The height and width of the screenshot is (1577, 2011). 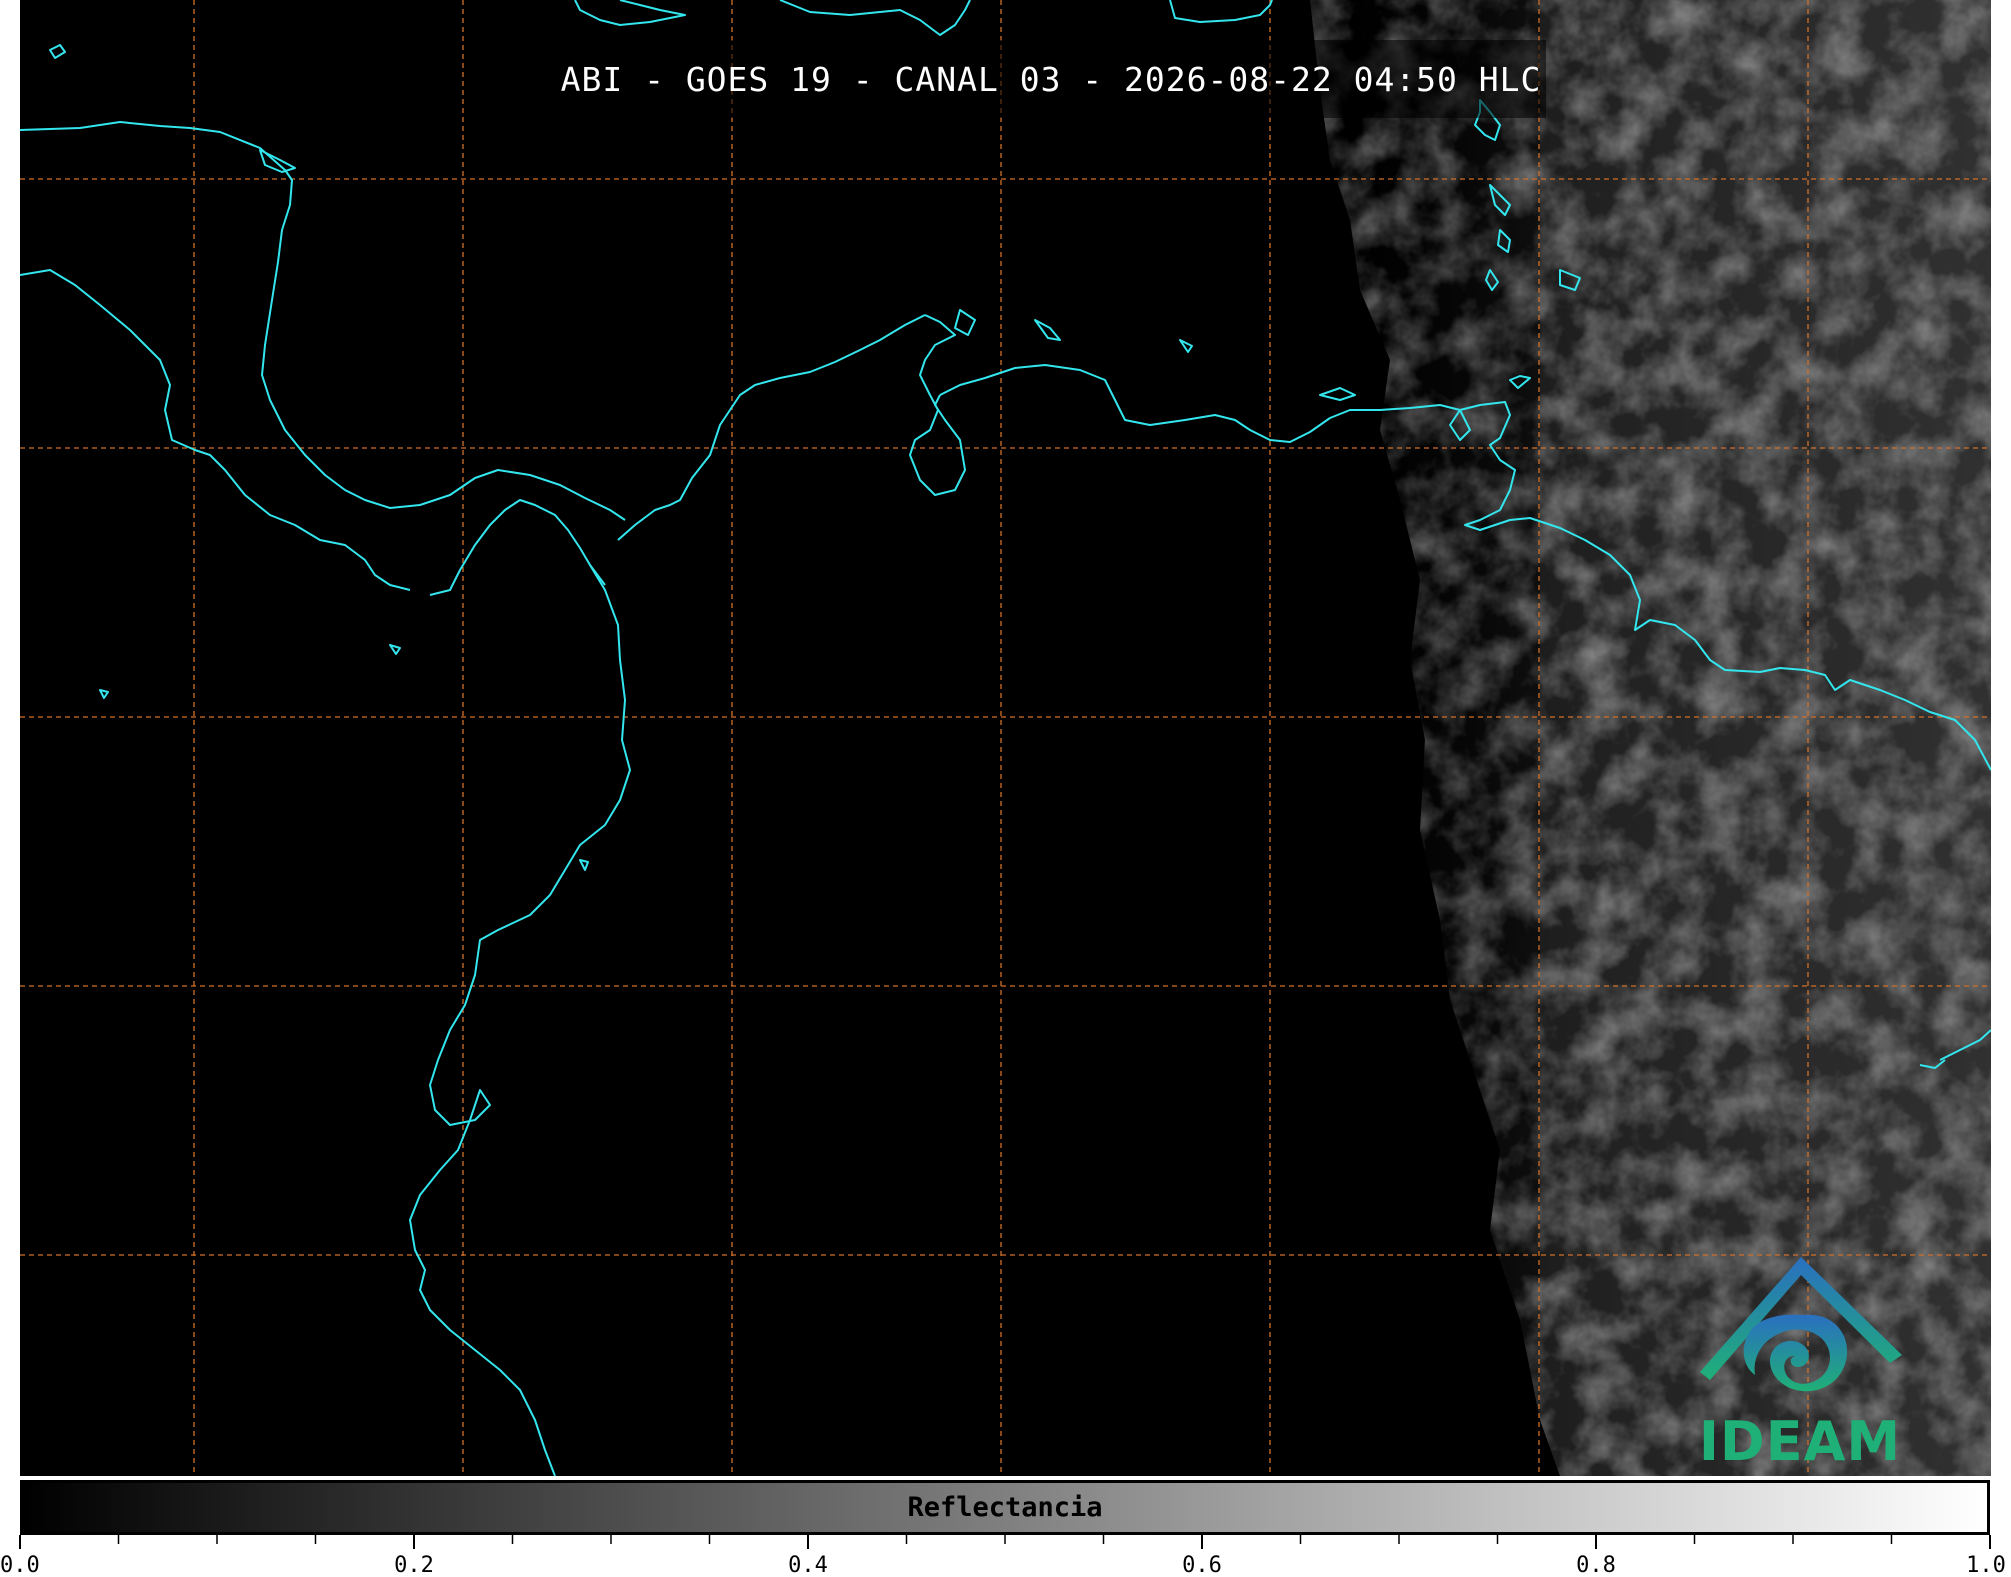 What do you see at coordinates (1005, 1542) in the screenshot?
I see `colorbar-ticks` at bounding box center [1005, 1542].